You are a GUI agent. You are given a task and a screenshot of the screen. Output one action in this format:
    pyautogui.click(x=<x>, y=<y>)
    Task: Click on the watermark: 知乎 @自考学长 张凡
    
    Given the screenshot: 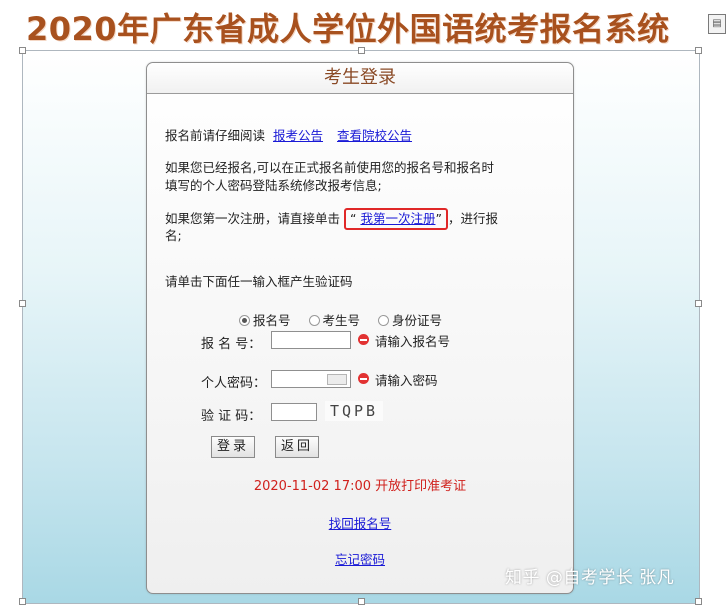 What is the action you would take?
    pyautogui.click(x=590, y=578)
    